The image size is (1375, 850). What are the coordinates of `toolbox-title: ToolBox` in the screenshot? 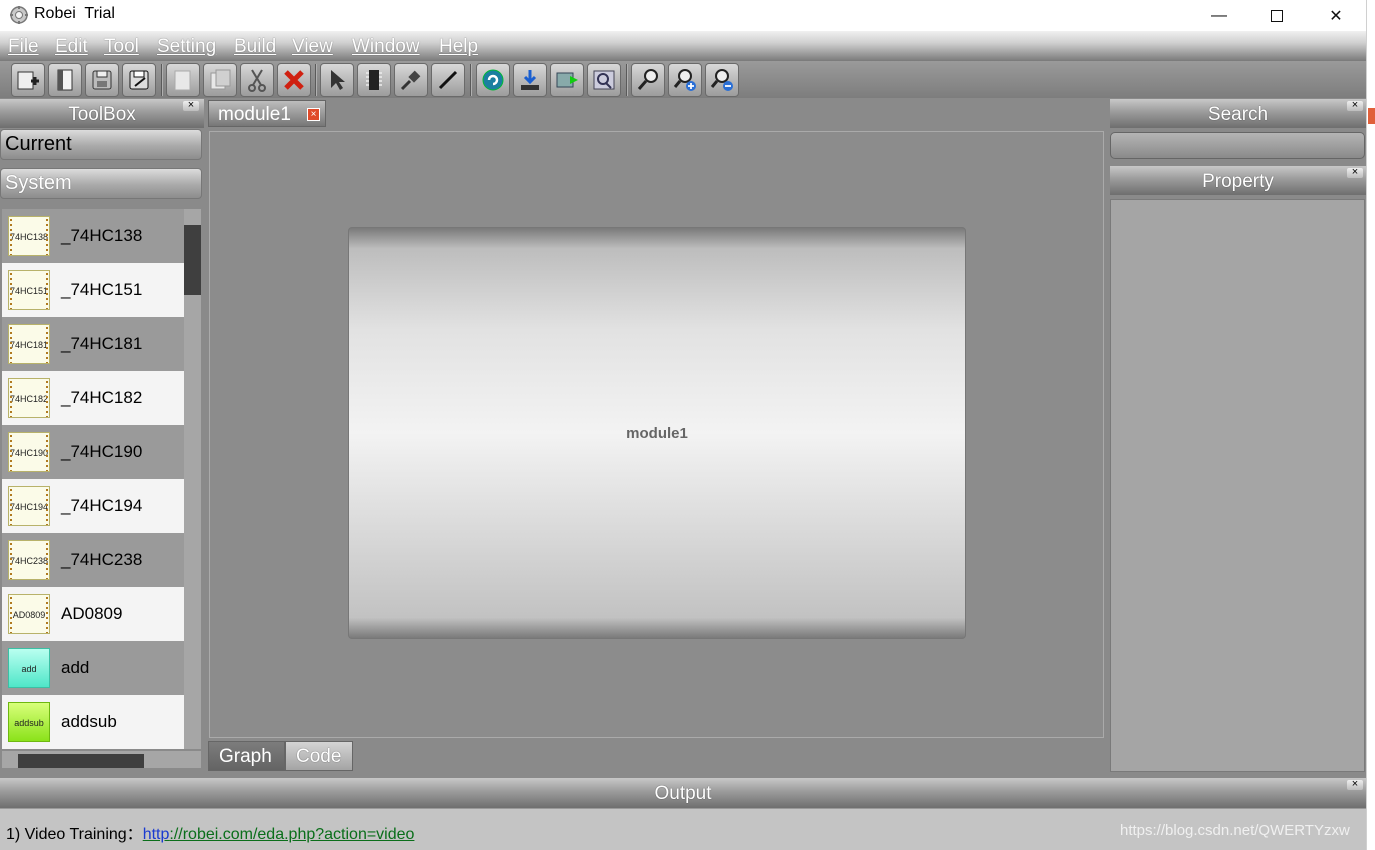 It's located at (102, 114).